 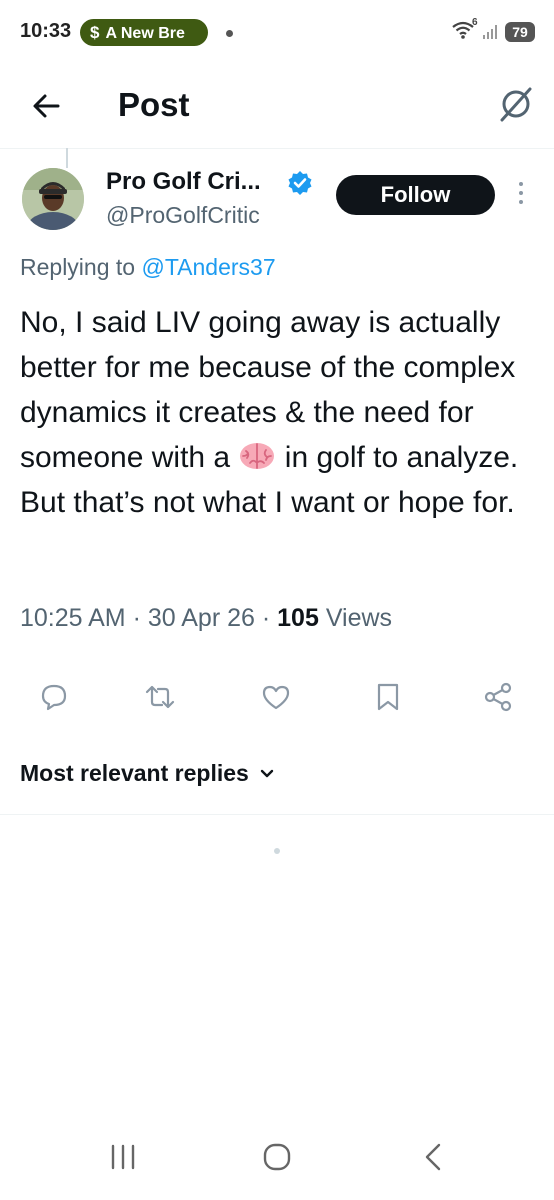 I want to click on more-options-icon, so click(x=521, y=196).